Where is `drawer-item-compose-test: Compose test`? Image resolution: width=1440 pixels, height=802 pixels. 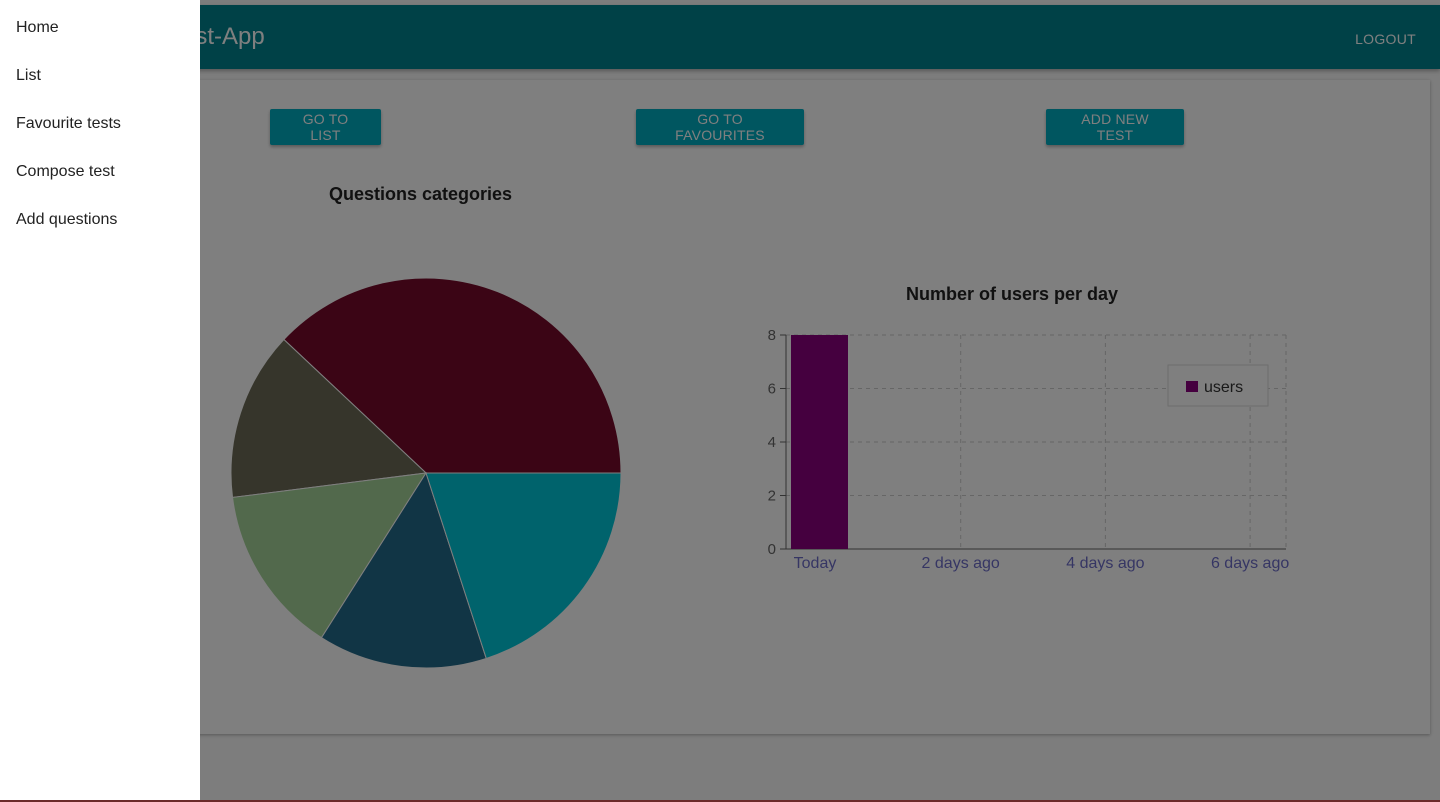
drawer-item-compose-test: Compose test is located at coordinates (65, 172).